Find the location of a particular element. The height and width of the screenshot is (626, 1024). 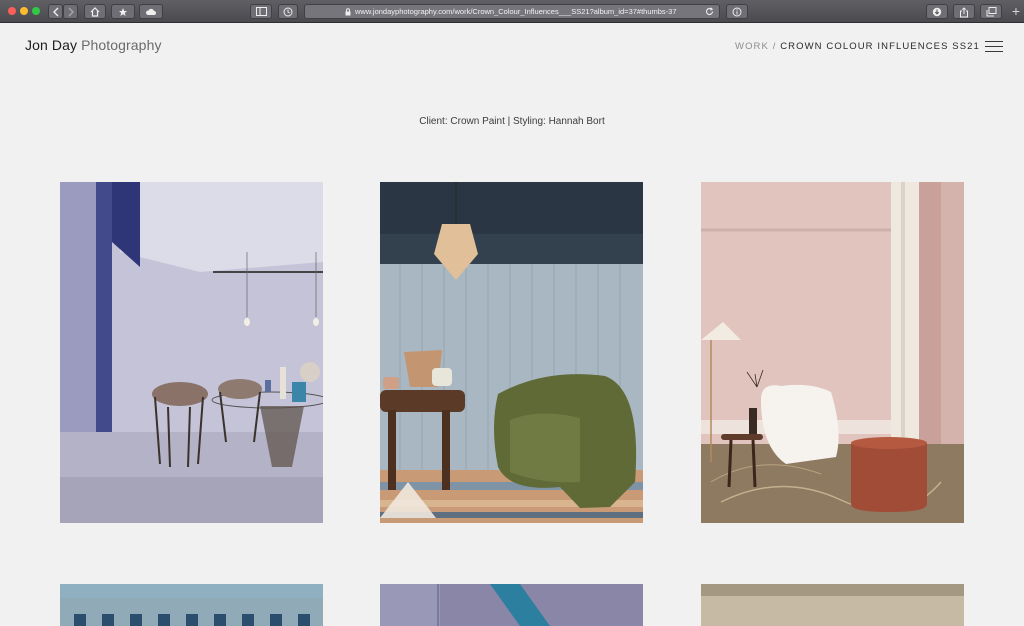

tabs-icon is located at coordinates (991, 12).